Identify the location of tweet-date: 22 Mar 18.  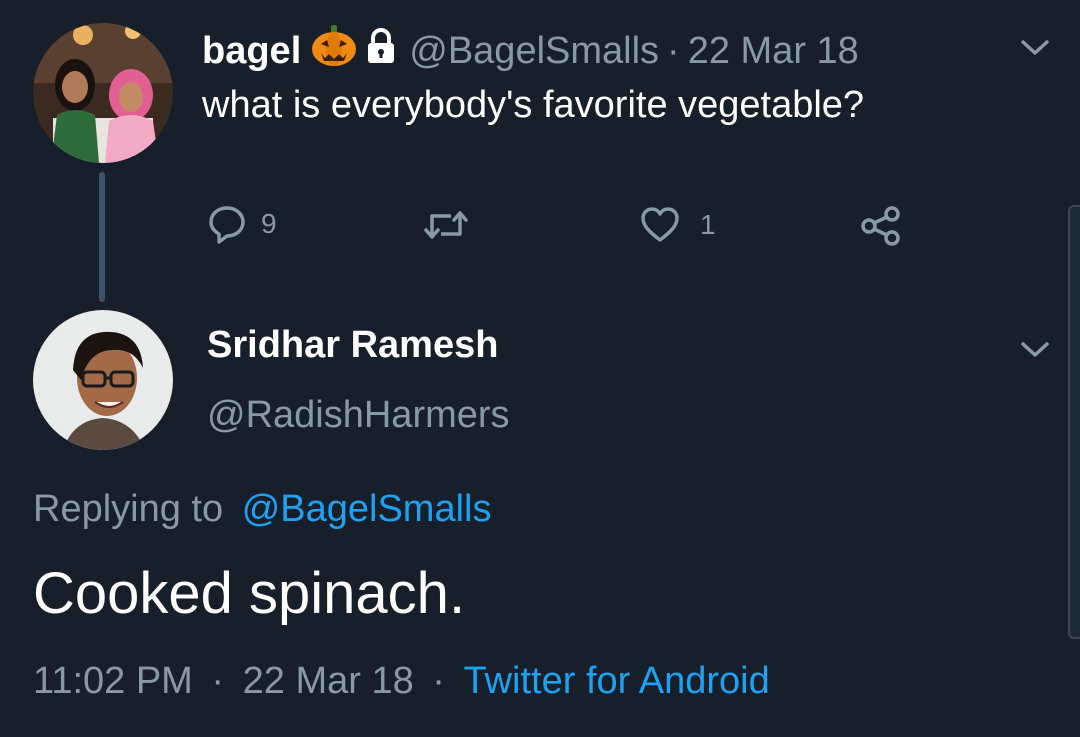
(773, 51).